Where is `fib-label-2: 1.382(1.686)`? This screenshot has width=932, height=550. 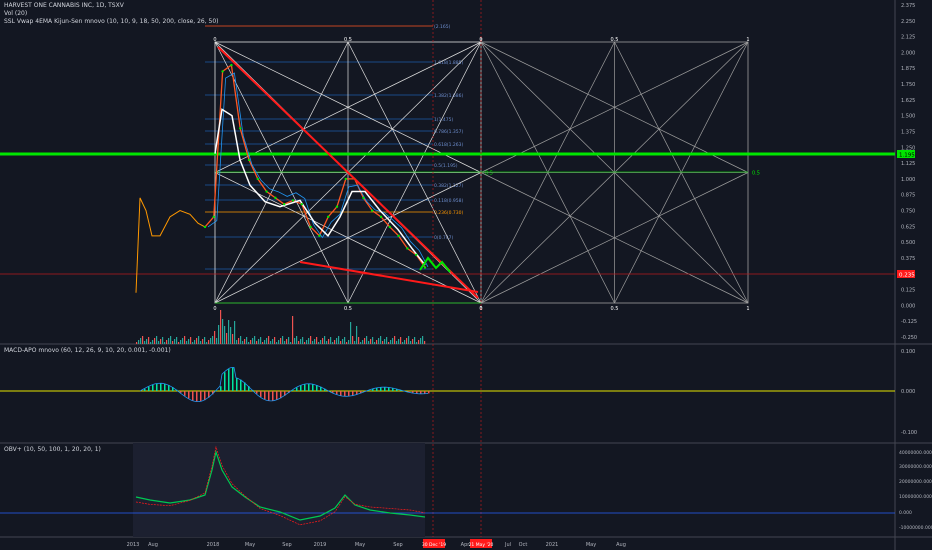
fib-label-2: 1.382(1.686) is located at coordinates (449, 96).